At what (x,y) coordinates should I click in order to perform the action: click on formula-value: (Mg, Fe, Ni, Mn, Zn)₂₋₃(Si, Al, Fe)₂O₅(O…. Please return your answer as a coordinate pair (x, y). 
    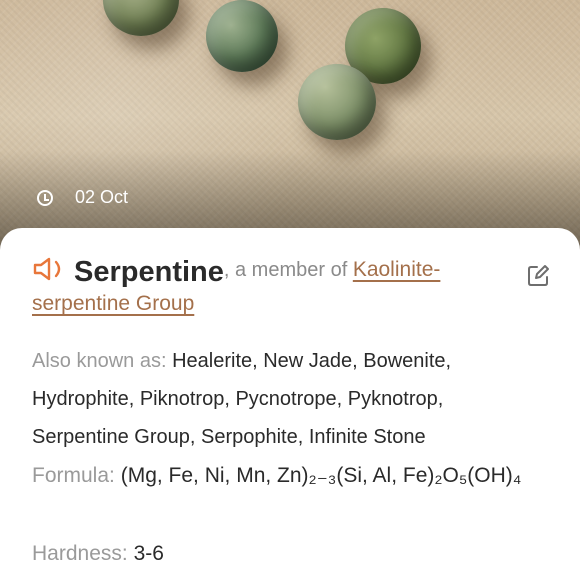
    Looking at the image, I should click on (321, 475).